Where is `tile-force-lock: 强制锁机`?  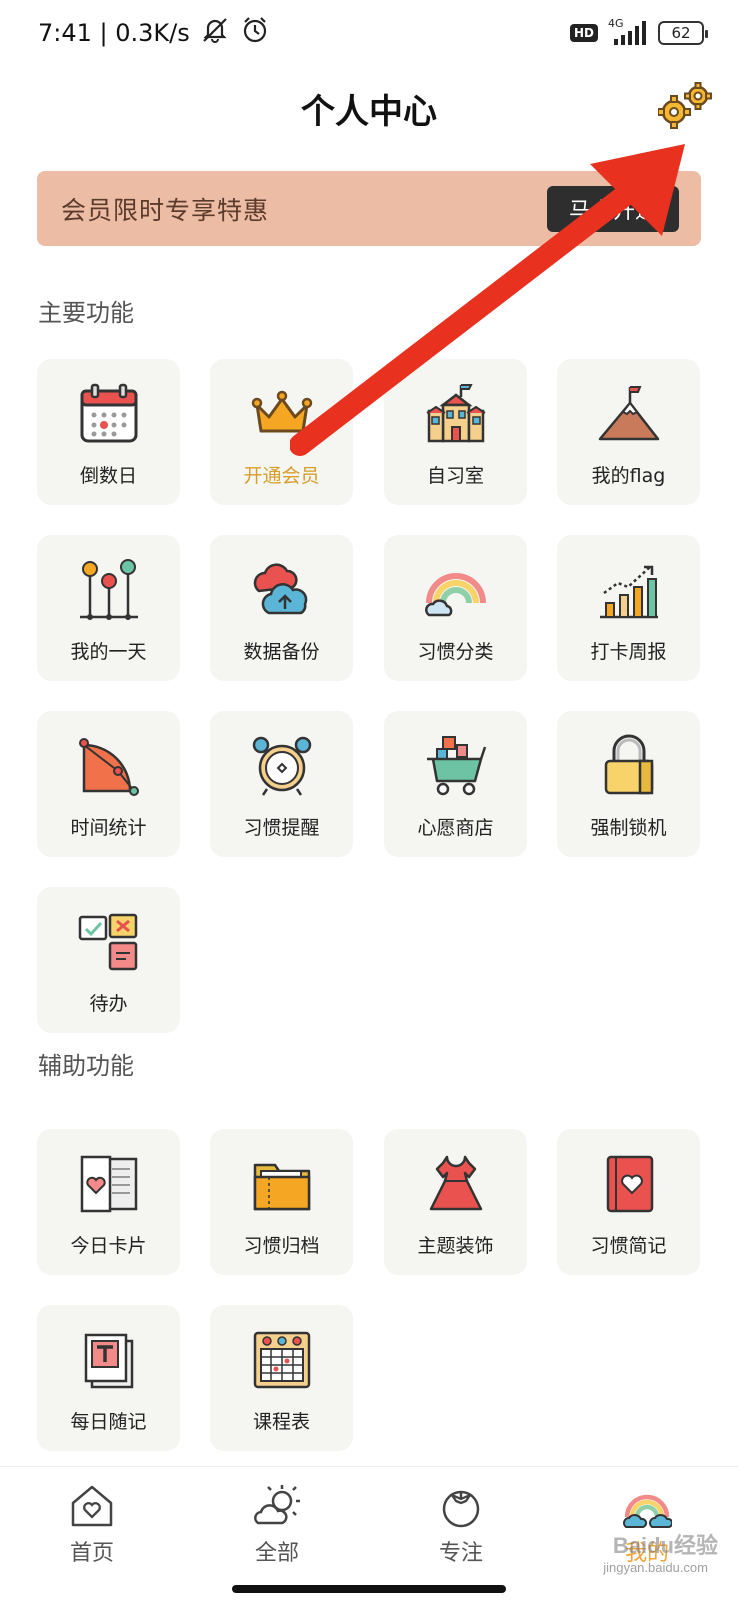 tile-force-lock: 强制锁机 is located at coordinates (628, 784).